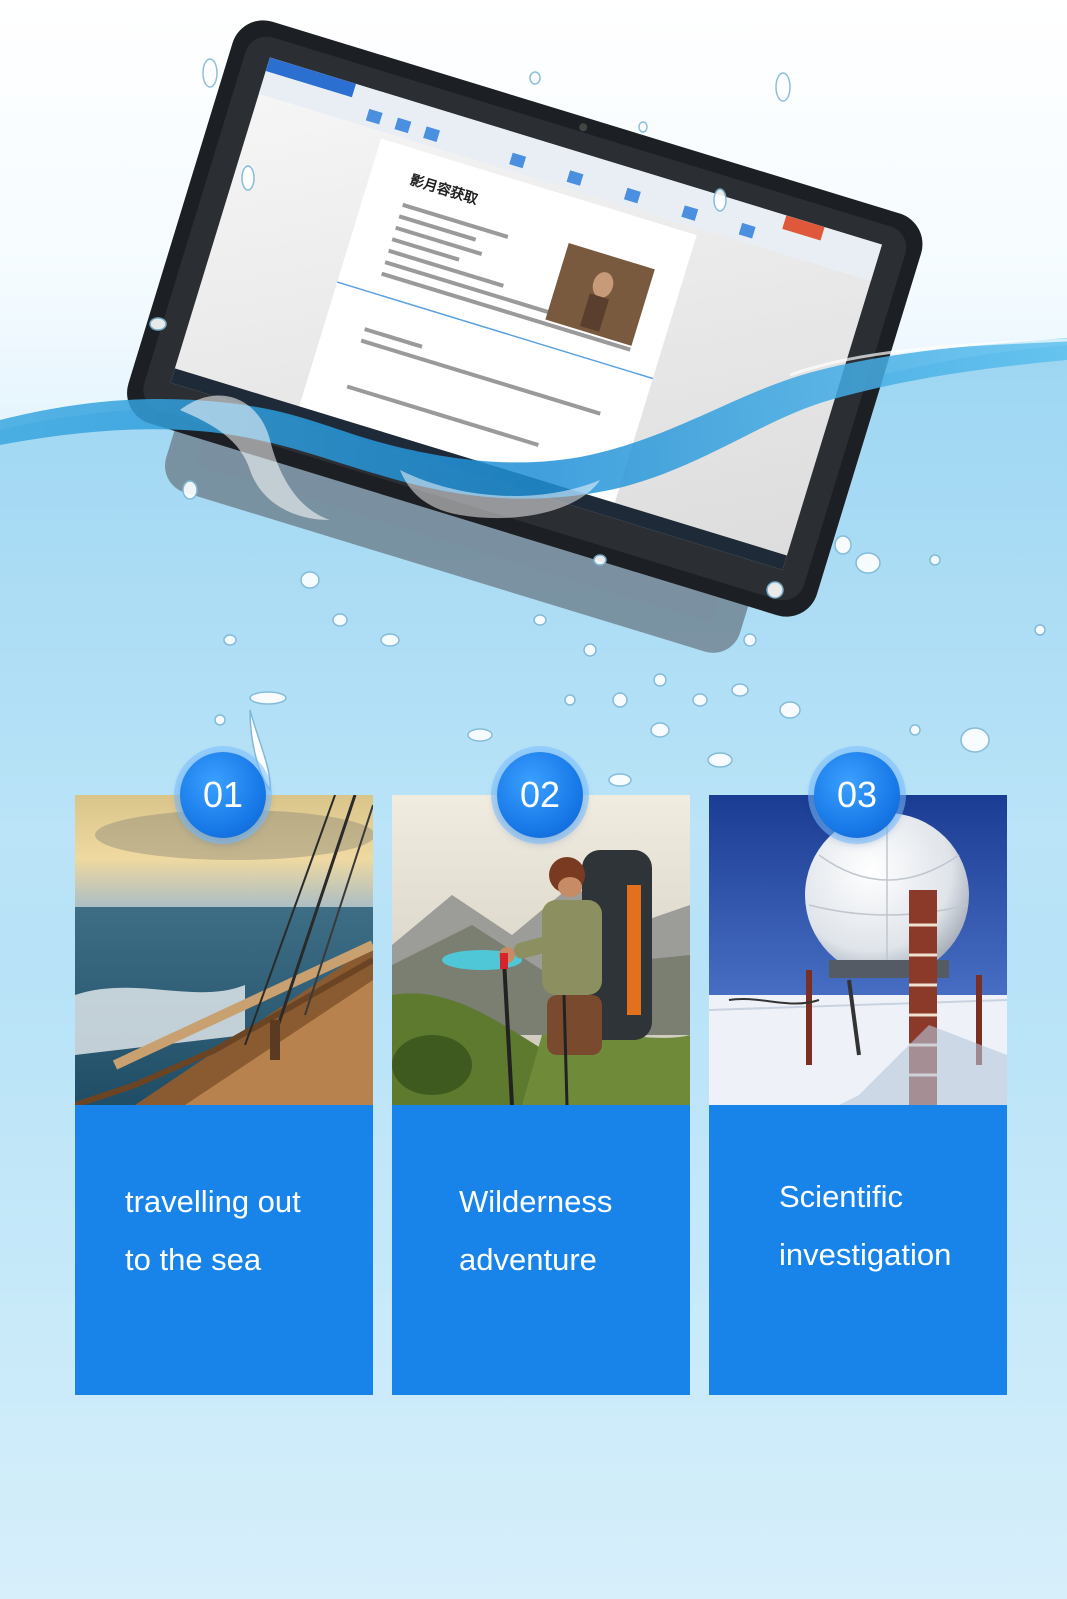  I want to click on card-2-caption: Wilderness adventure, so click(574, 1231).